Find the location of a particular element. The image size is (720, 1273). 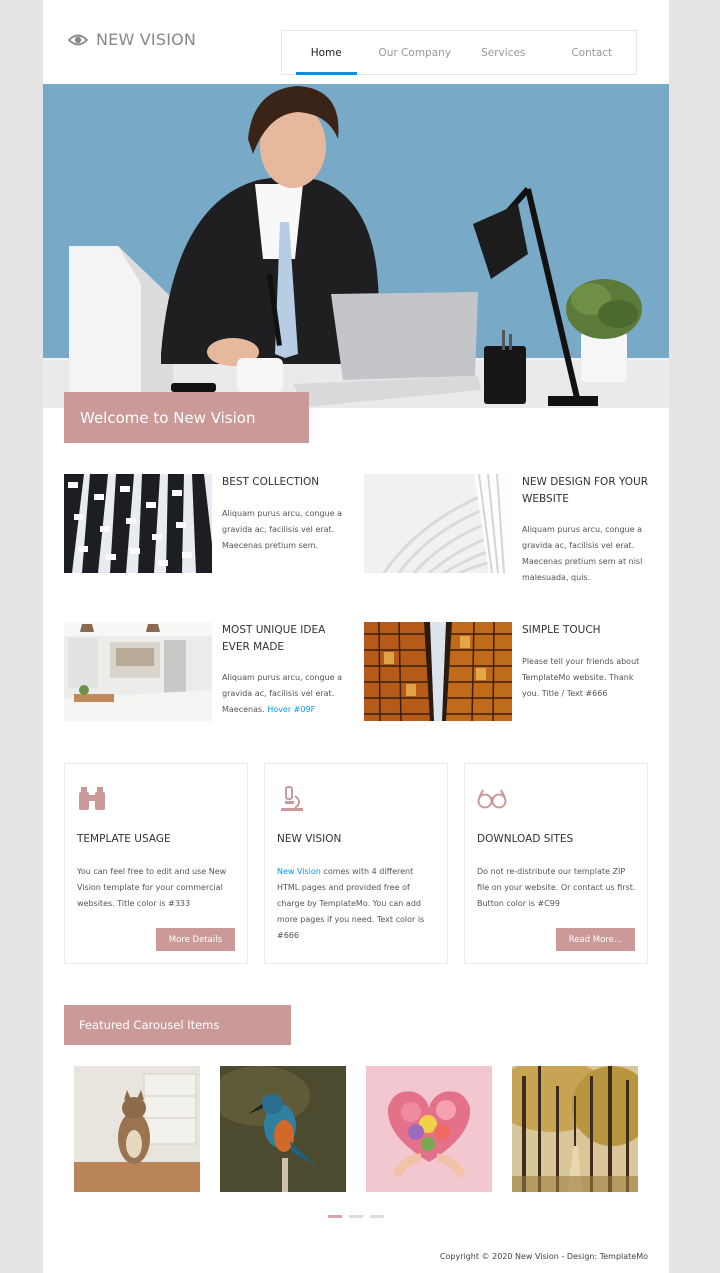

carousel-item-kingfisher is located at coordinates (283, 1129).